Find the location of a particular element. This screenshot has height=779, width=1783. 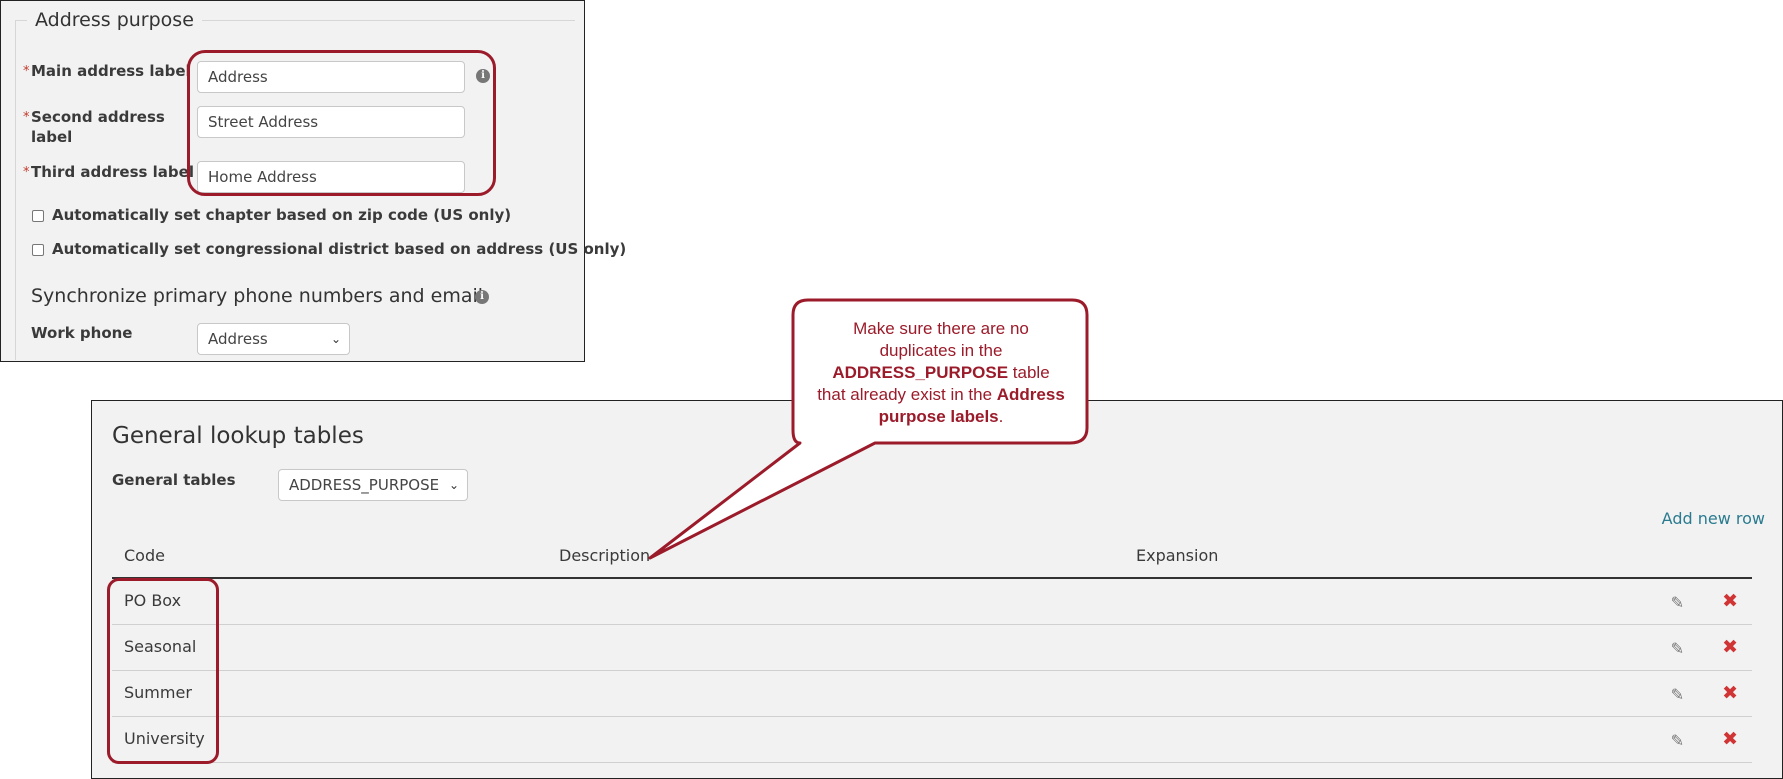

callout-bold-table: ADDRESS_PURPOSE is located at coordinates (920, 372).